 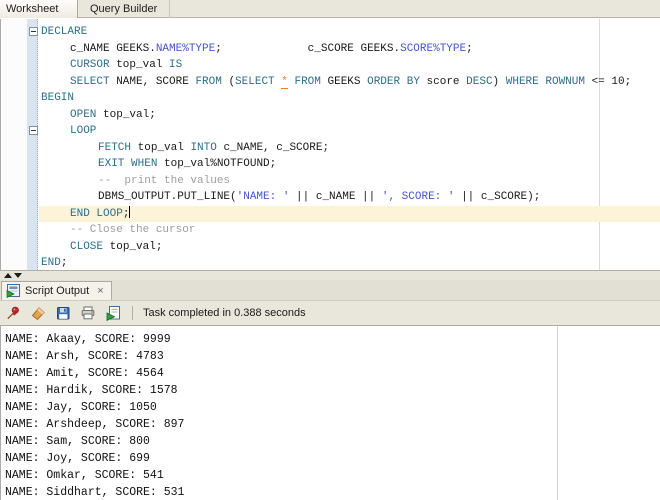 What do you see at coordinates (133, 230) in the screenshot?
I see `code-token: -- Close the cursor` at bounding box center [133, 230].